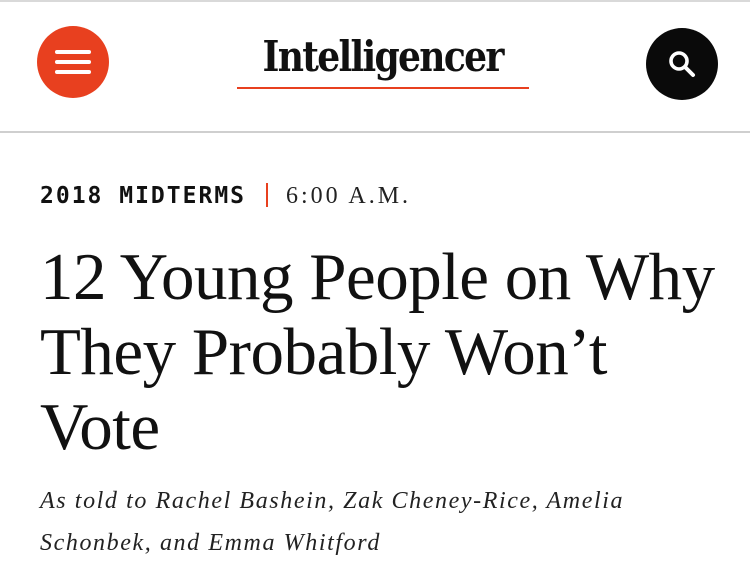 Image resolution: width=750 pixels, height=588 pixels. Describe the element at coordinates (143, 196) in the screenshot. I see `section-rubric: 2018 MIDTERMS` at that location.